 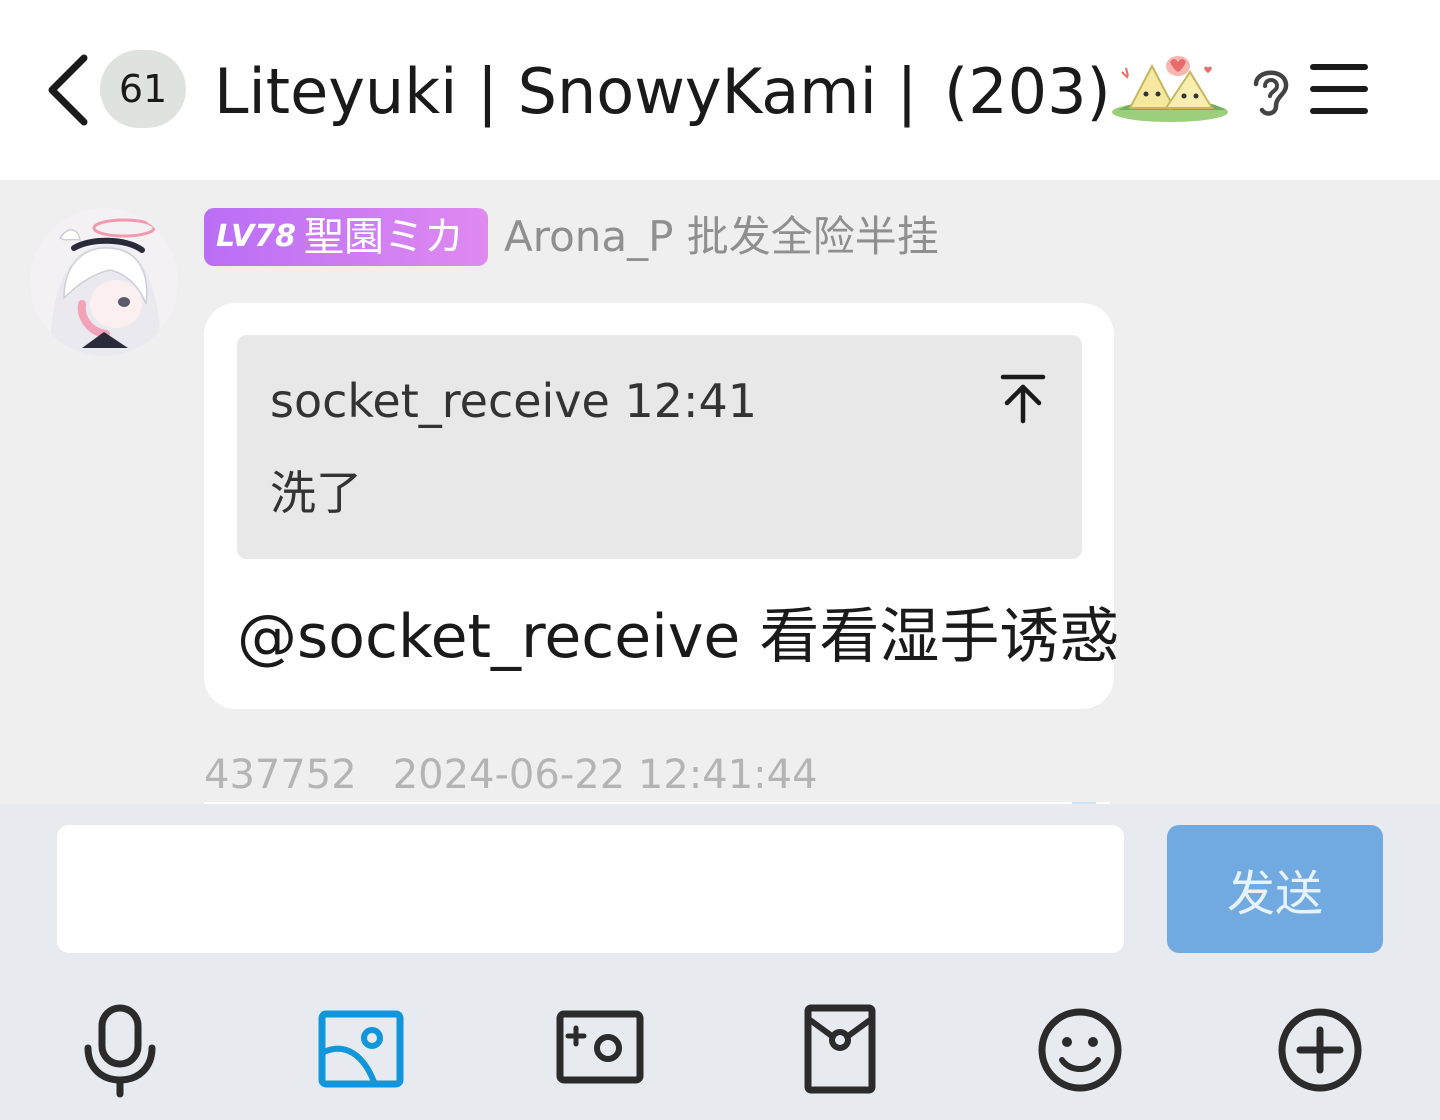 I want to click on ear-icon, so click(x=1270, y=91).